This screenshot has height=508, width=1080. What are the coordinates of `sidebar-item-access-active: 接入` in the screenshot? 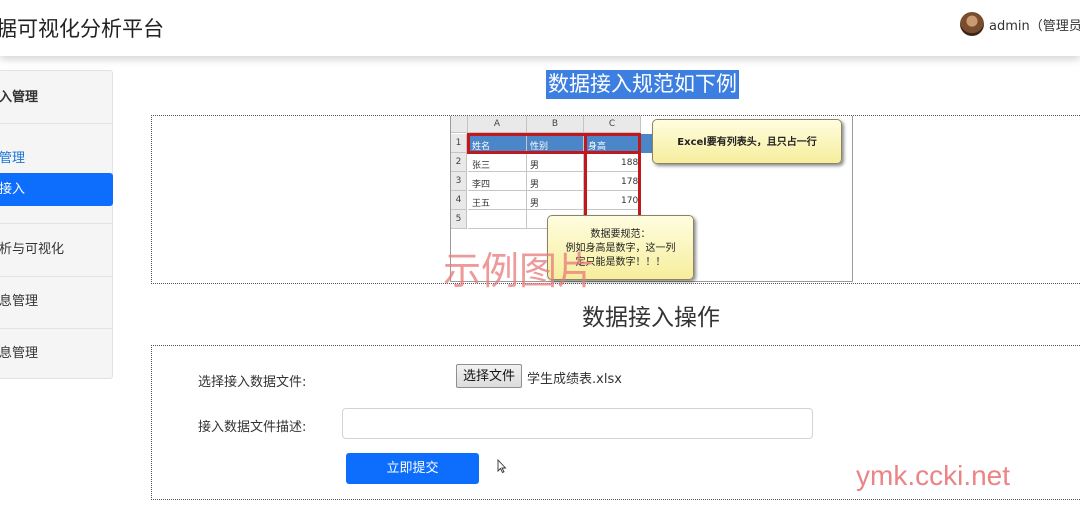 It's located at (56, 189).